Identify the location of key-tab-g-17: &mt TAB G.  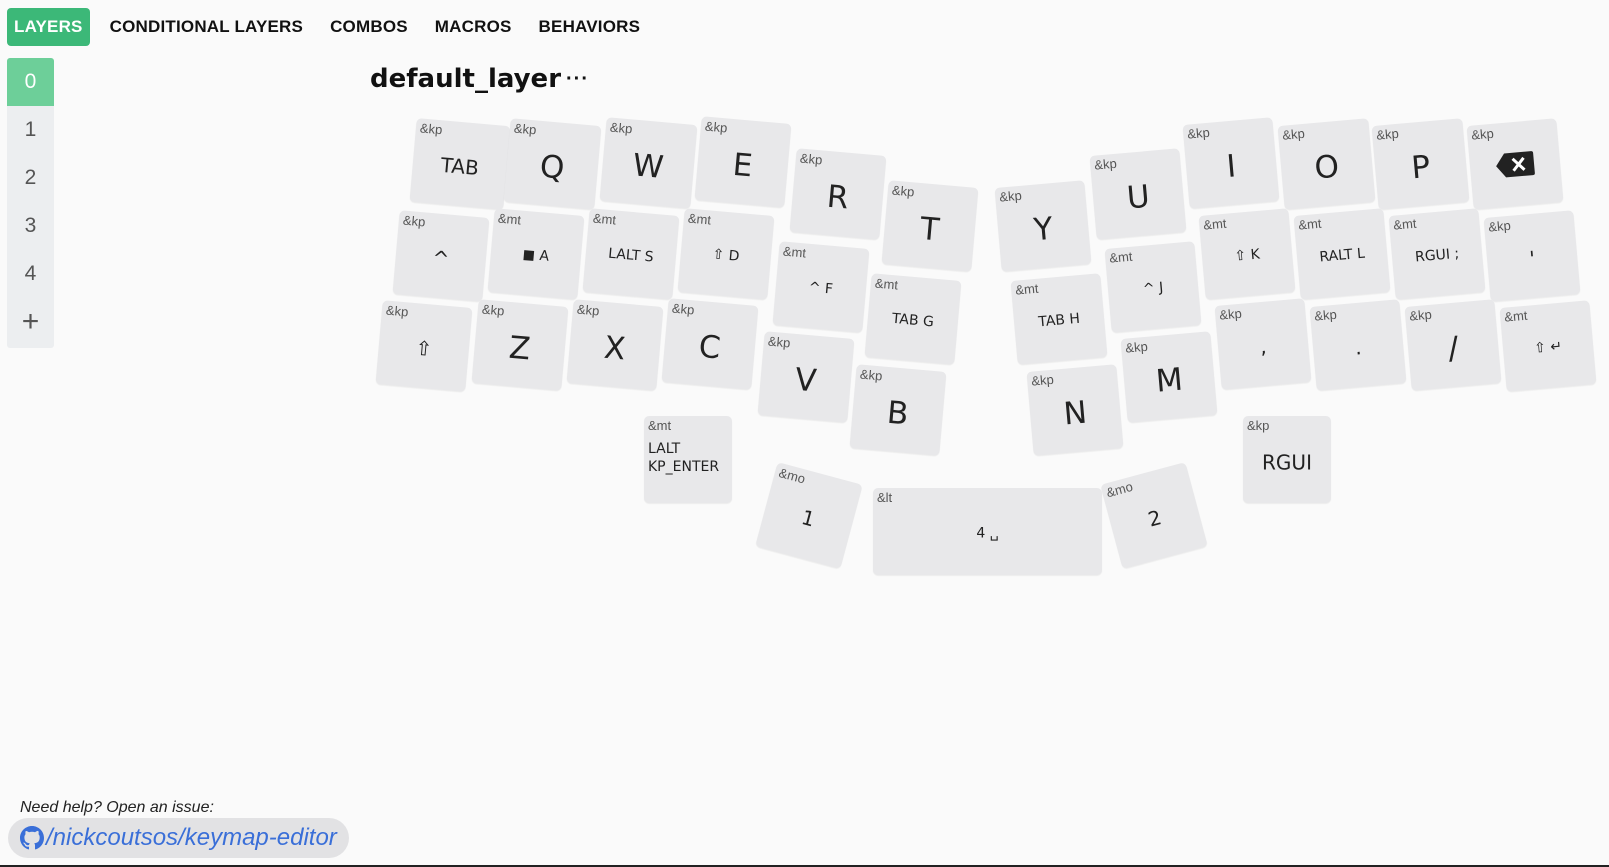
(913, 319).